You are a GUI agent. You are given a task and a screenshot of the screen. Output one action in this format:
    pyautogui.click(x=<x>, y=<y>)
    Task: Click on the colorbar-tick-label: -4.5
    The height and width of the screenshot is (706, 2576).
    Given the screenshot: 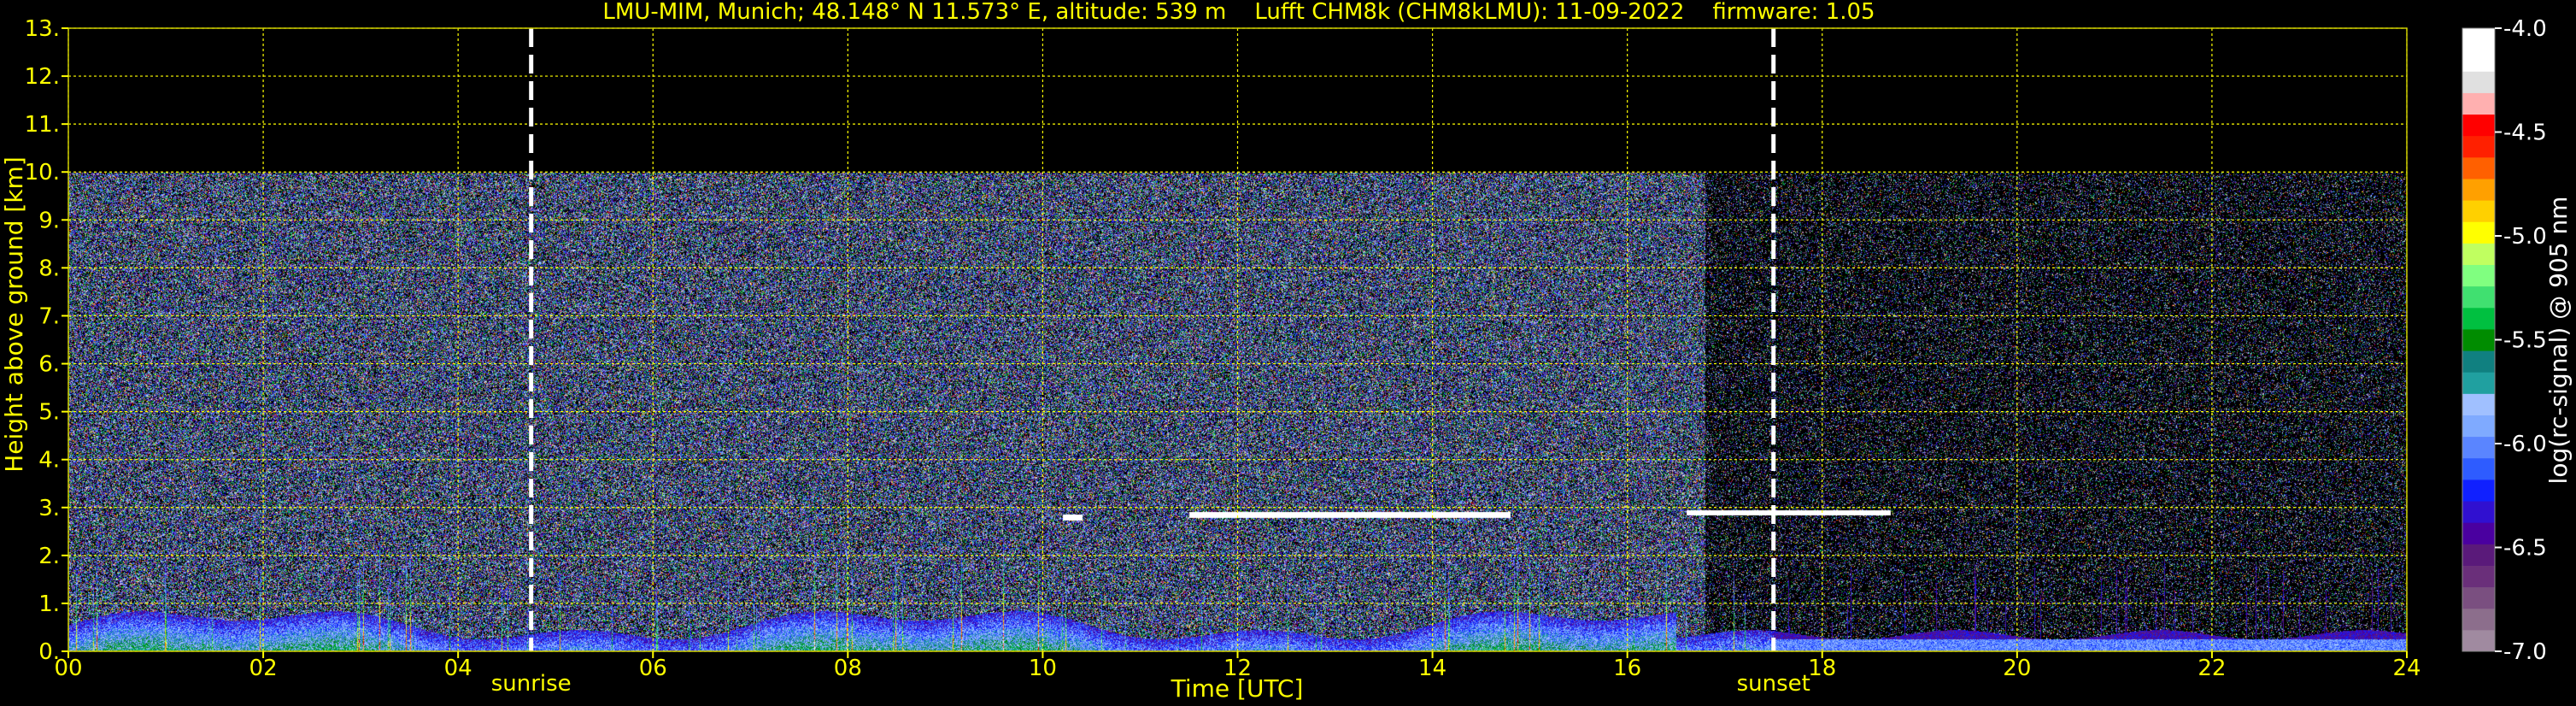 What is the action you would take?
    pyautogui.click(x=2525, y=133)
    